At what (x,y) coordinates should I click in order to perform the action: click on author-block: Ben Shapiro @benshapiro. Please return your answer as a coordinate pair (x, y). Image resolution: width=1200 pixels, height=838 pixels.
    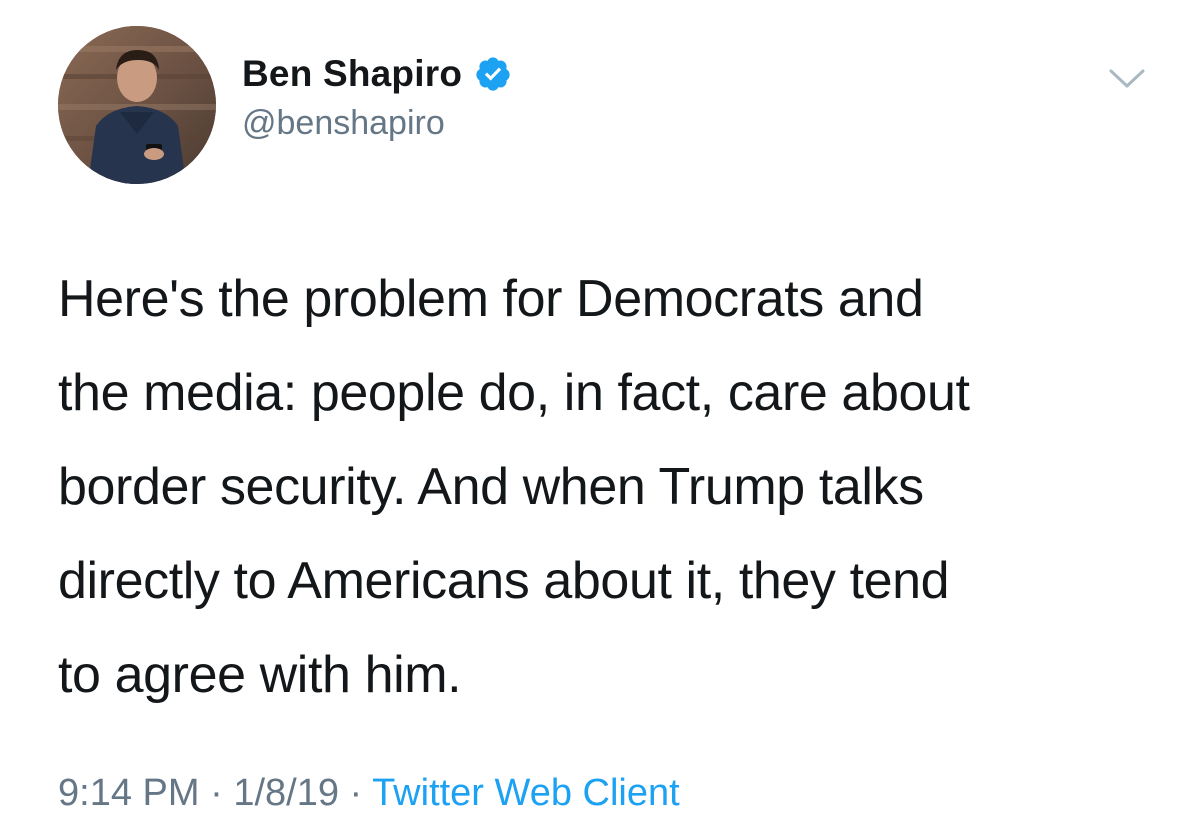
    Looking at the image, I should click on (377, 96).